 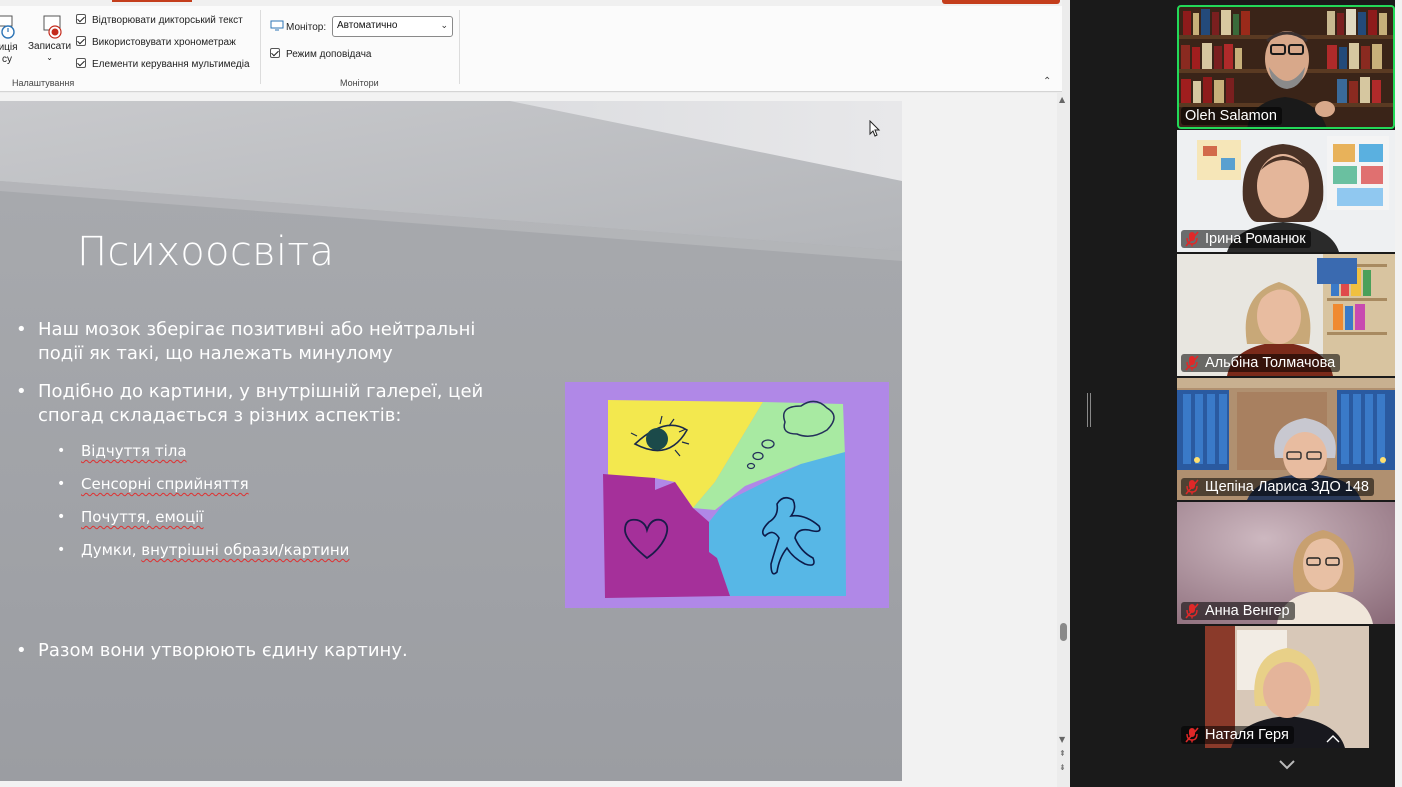 I want to click on participant-name: Анна Венгер, so click(x=1238, y=611).